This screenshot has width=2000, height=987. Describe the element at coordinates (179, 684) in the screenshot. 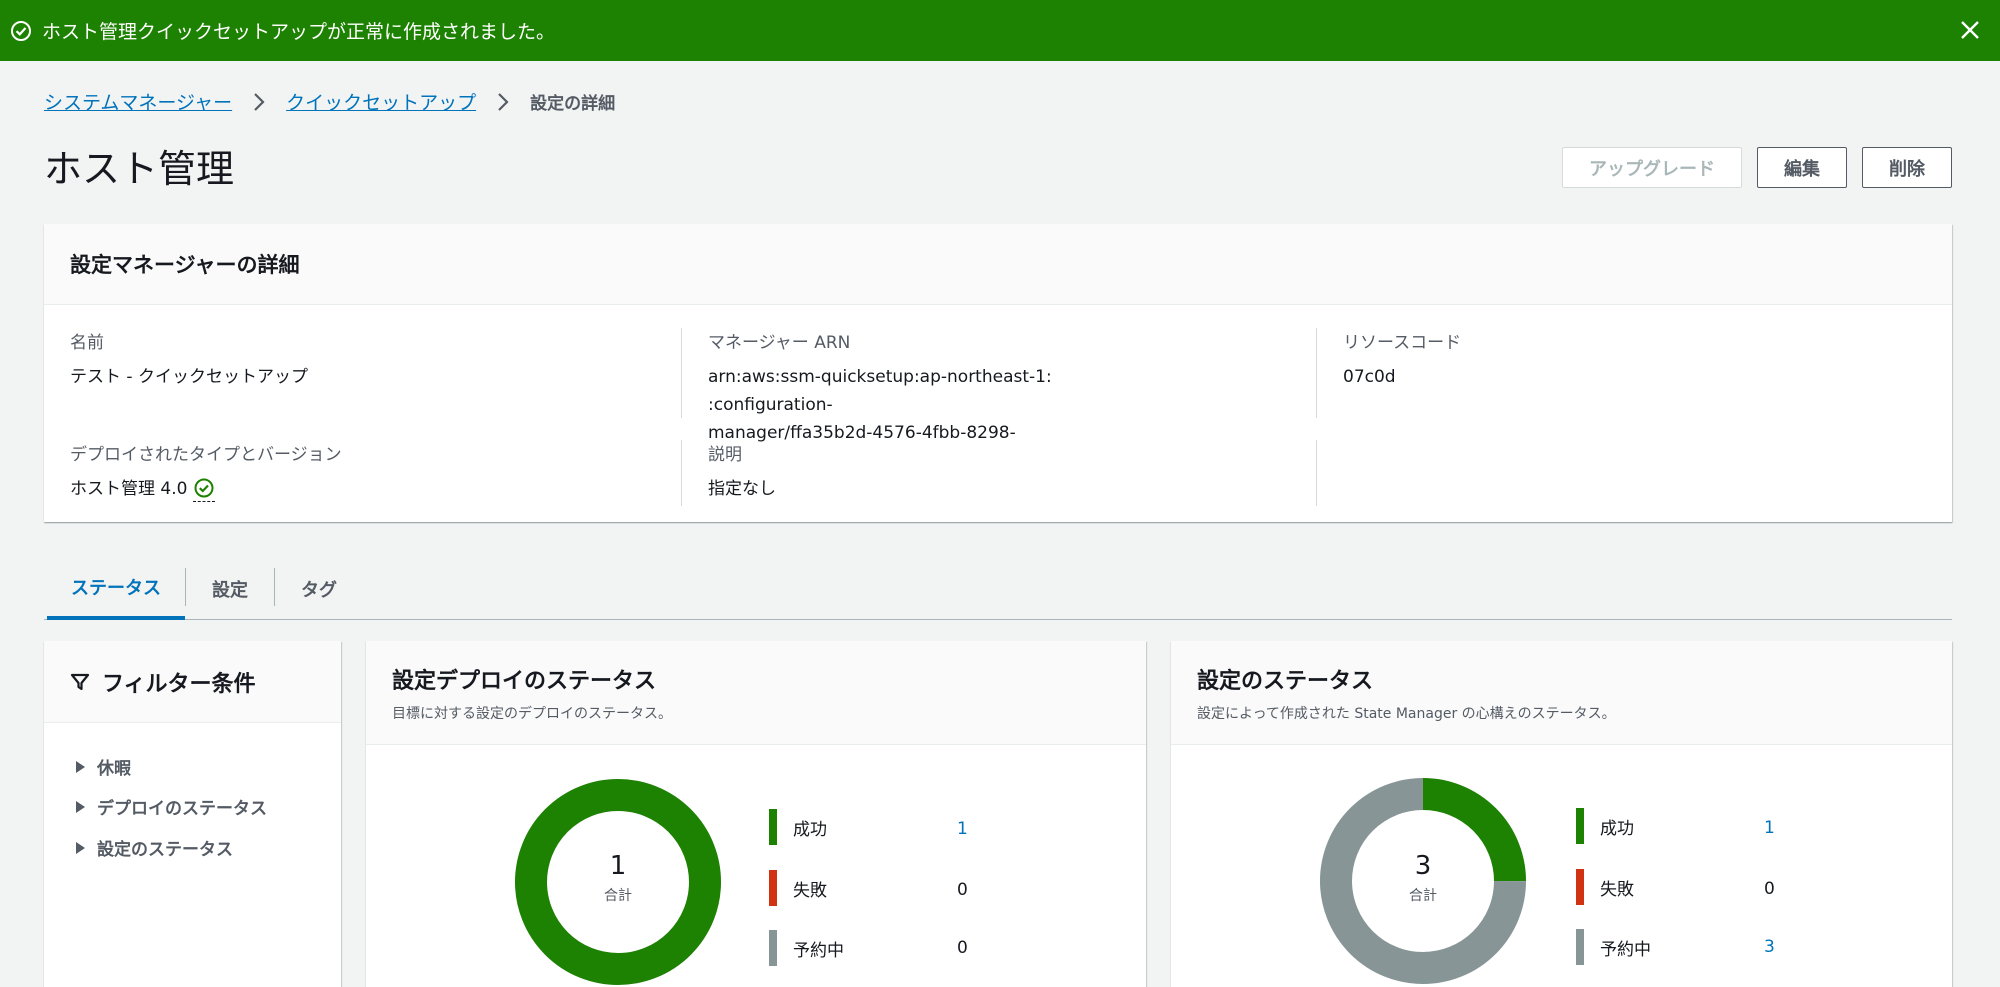

I see `filter-title: フィルター条件` at that location.